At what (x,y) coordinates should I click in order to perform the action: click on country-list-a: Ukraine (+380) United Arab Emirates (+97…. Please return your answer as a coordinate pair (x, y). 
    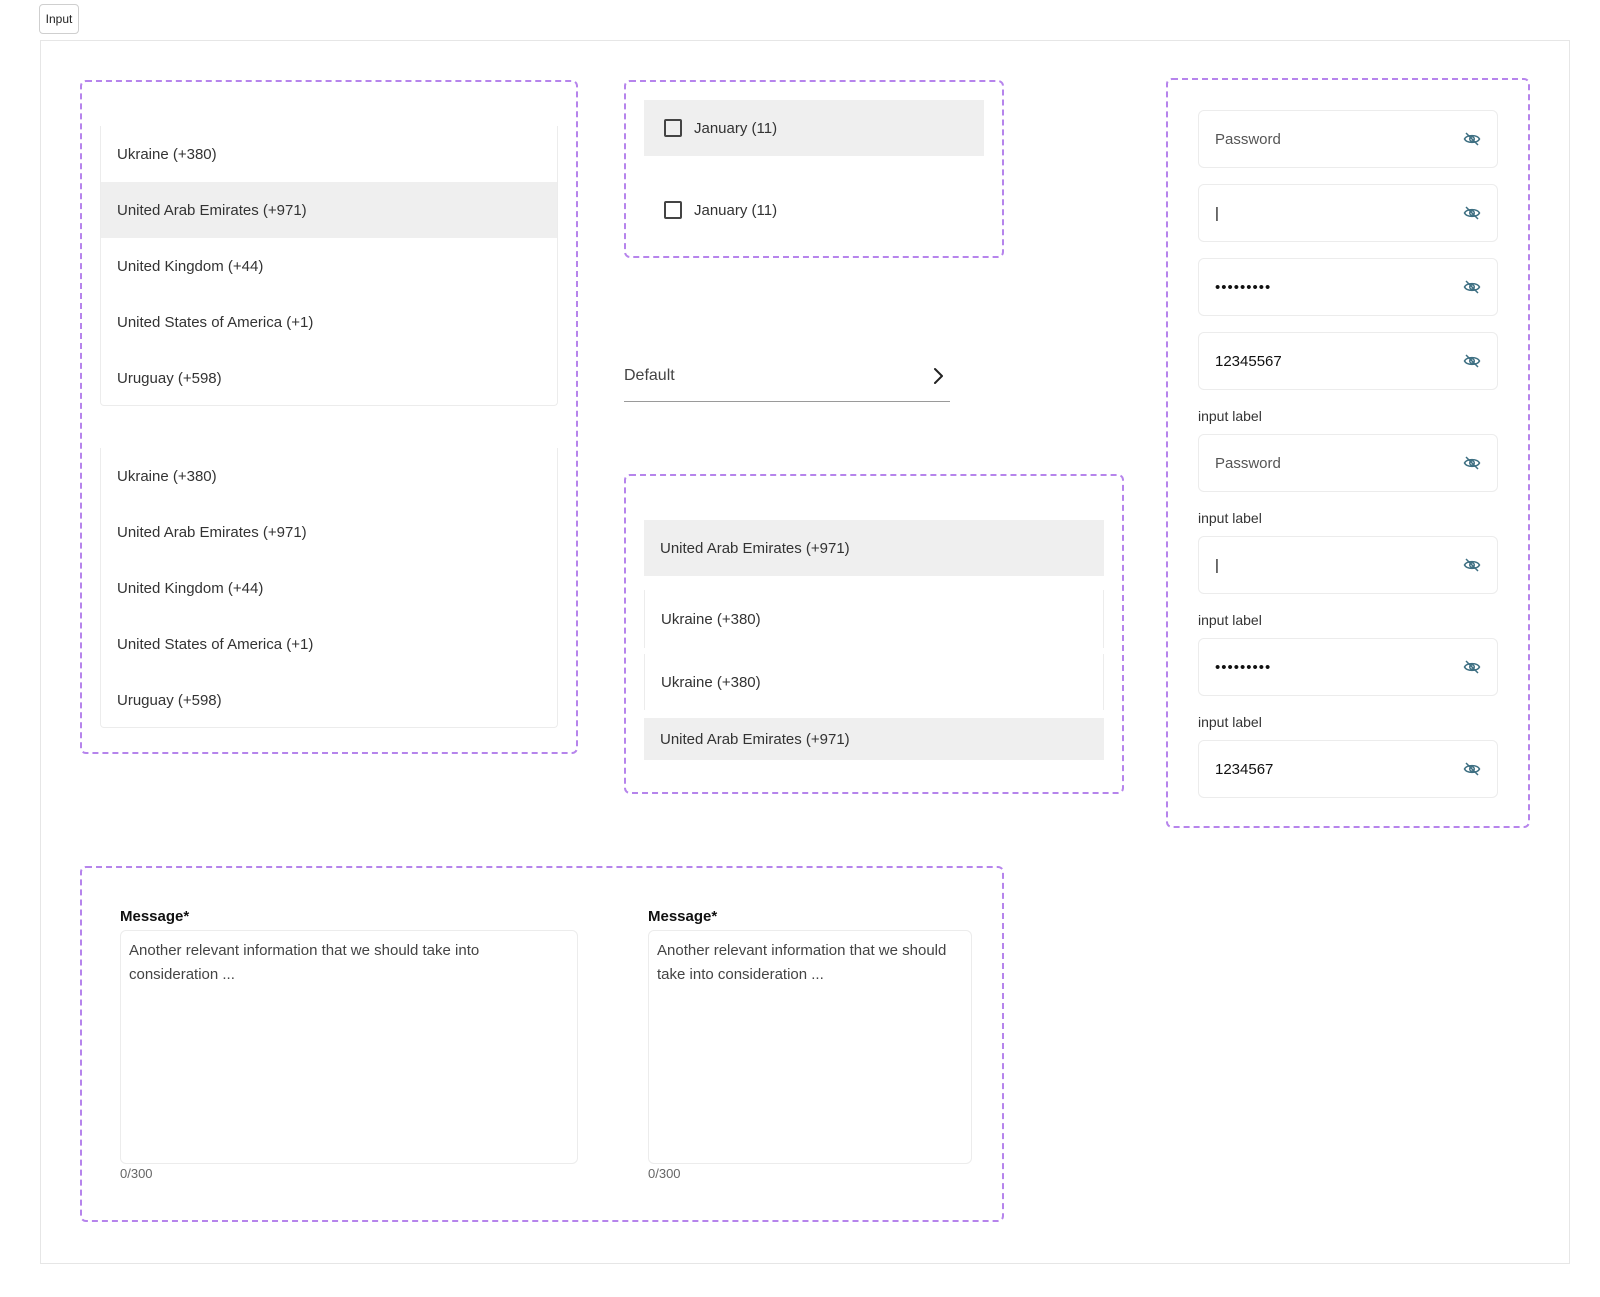
    Looking at the image, I should click on (329, 266).